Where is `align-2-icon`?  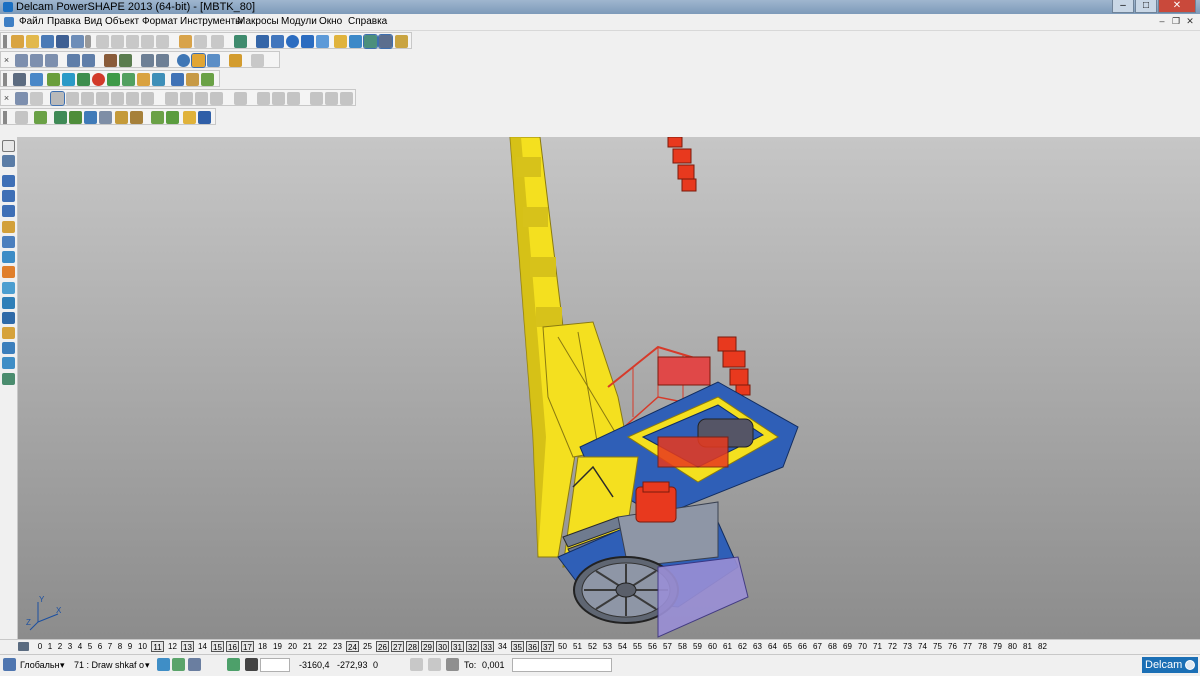 align-2-icon is located at coordinates (331, 98).